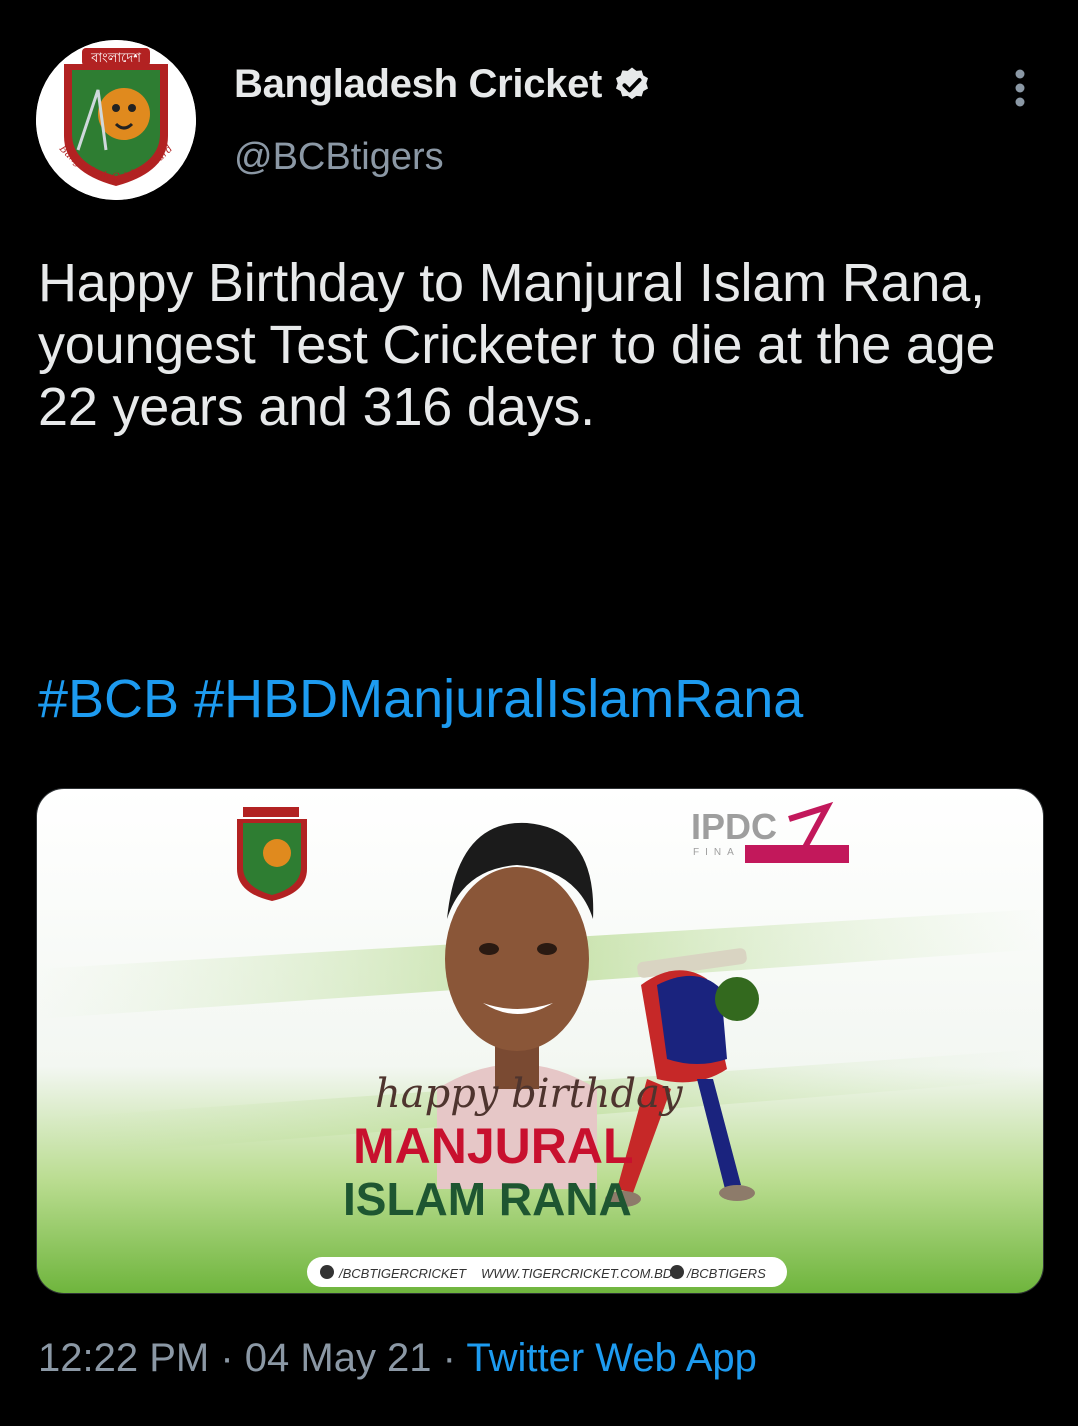  What do you see at coordinates (115, 58) in the screenshot?
I see `logo-top-text: বাংলাদেশ` at bounding box center [115, 58].